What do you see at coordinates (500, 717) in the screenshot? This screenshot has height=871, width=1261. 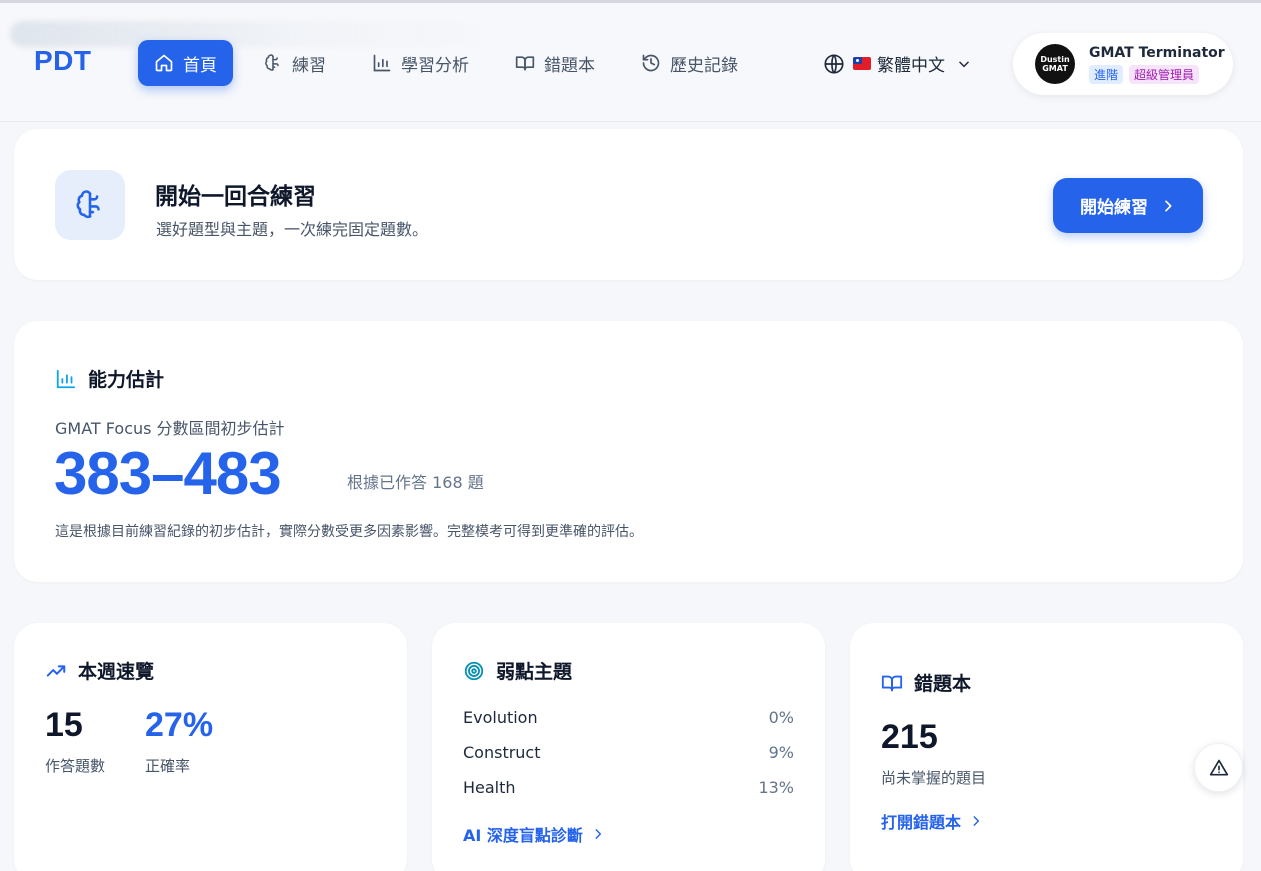 I see `topic-name: Evolution` at bounding box center [500, 717].